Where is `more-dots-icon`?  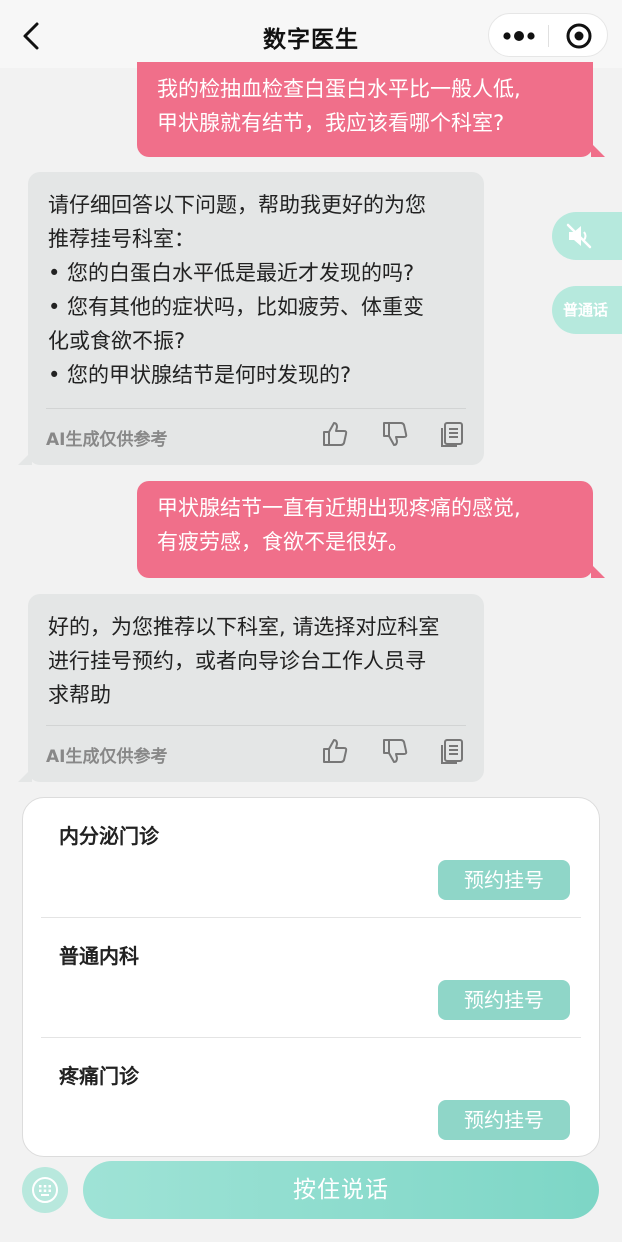
more-dots-icon is located at coordinates (519, 36).